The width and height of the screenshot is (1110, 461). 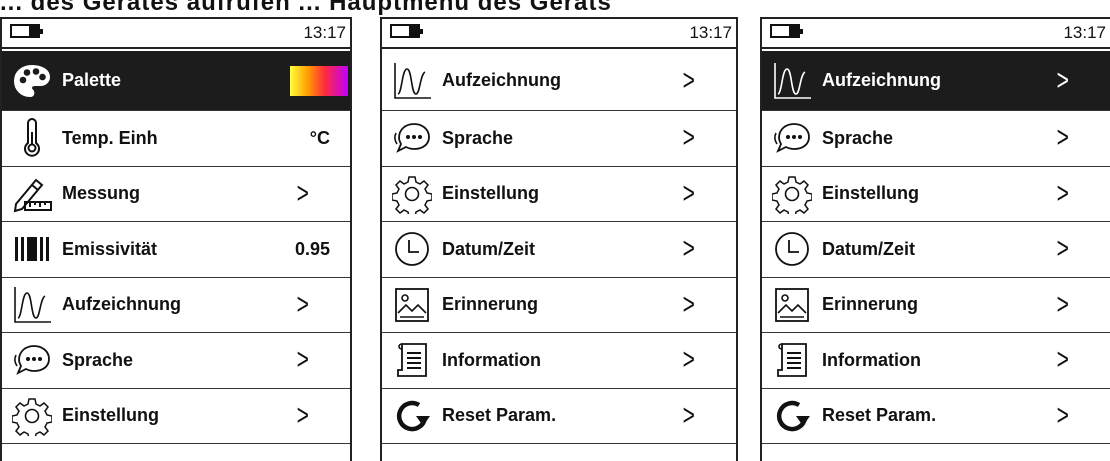 I want to click on menu-item-value: °C, so click(x=319, y=137).